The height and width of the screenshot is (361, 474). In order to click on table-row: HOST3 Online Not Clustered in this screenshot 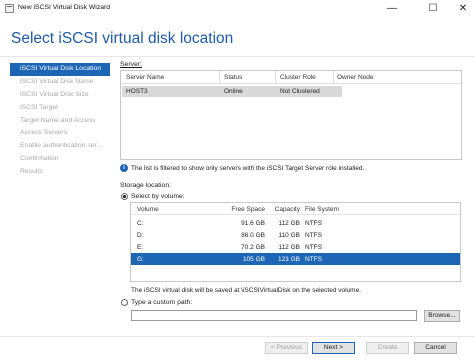, I will do `click(232, 91)`.